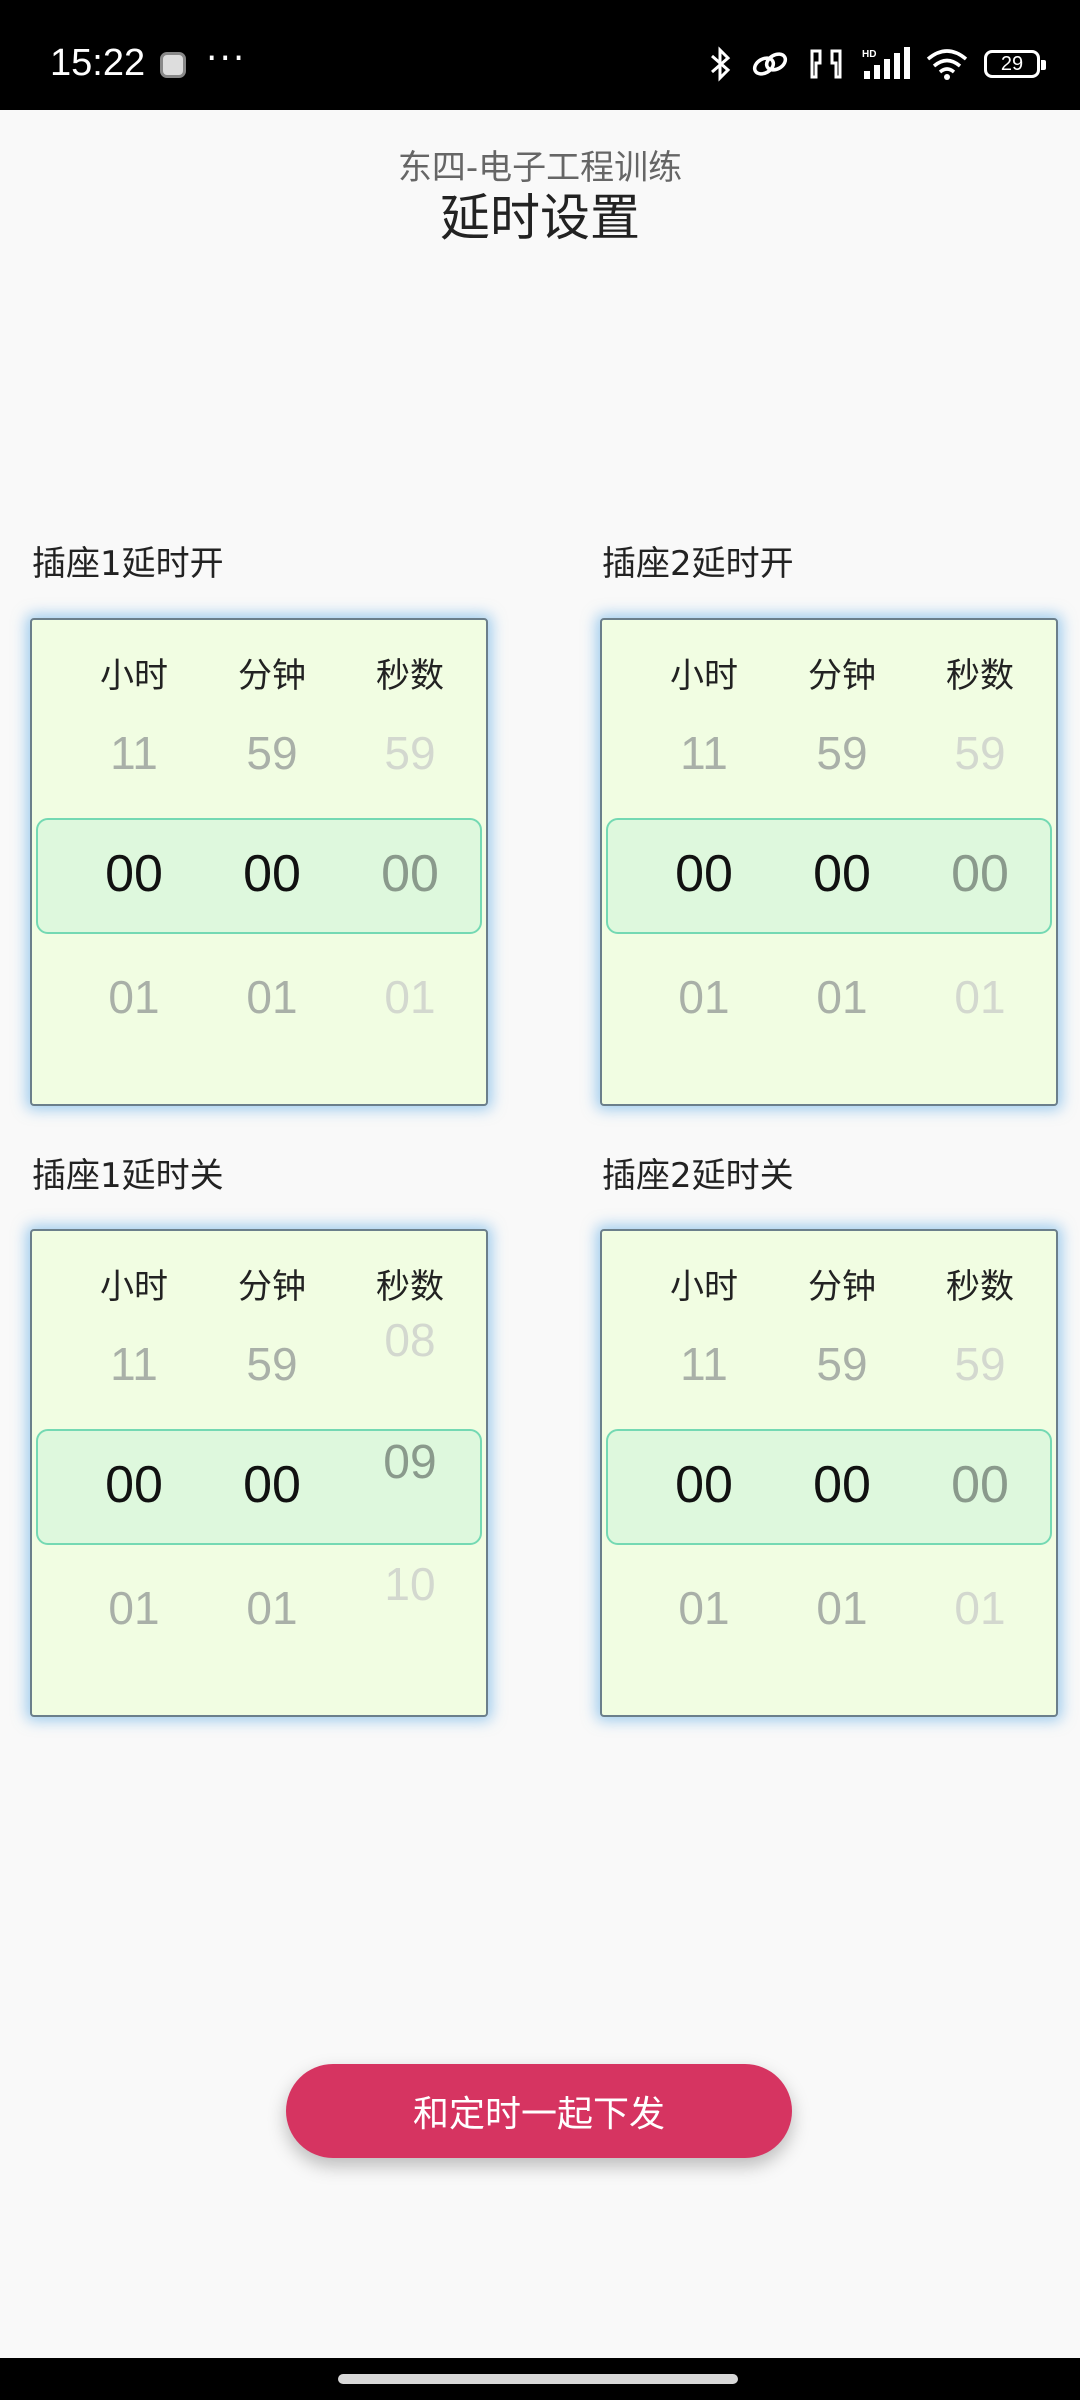  Describe the element at coordinates (770, 64) in the screenshot. I see `link-icon` at that location.